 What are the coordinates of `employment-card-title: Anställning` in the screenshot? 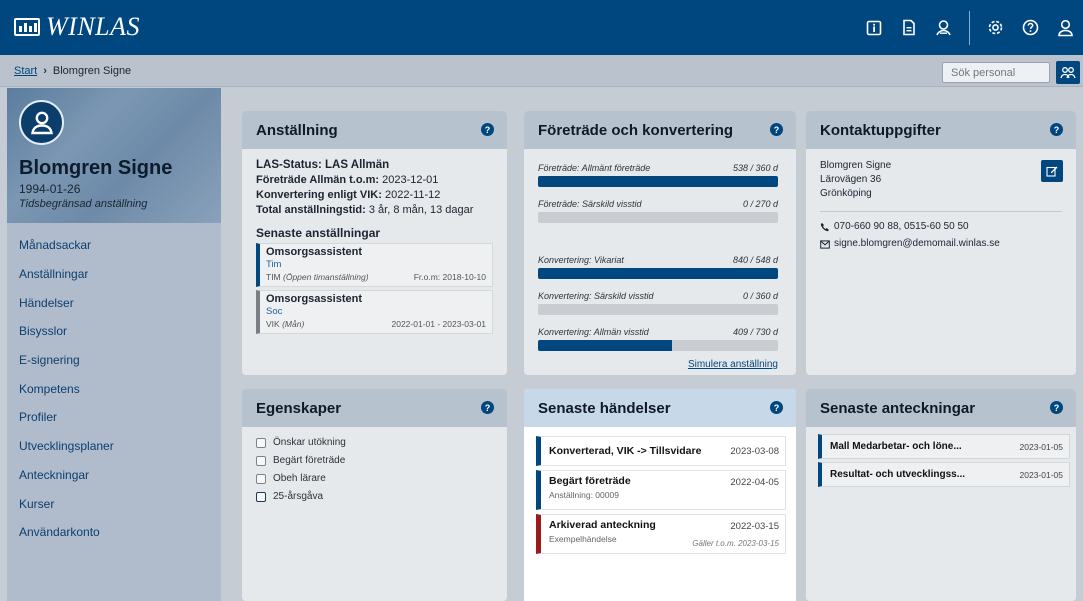 It's located at (297, 130).